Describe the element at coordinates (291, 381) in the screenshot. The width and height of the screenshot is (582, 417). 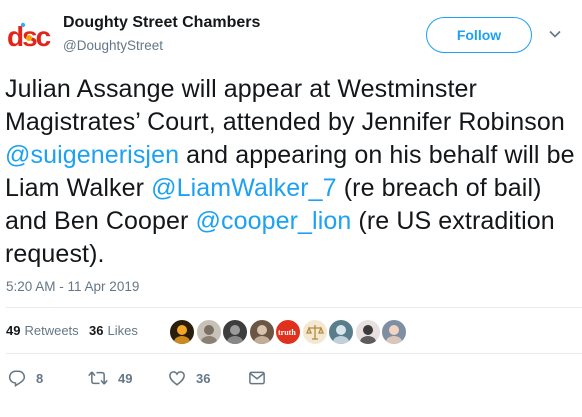
I see `tweet-actions: 8 49 36` at that location.